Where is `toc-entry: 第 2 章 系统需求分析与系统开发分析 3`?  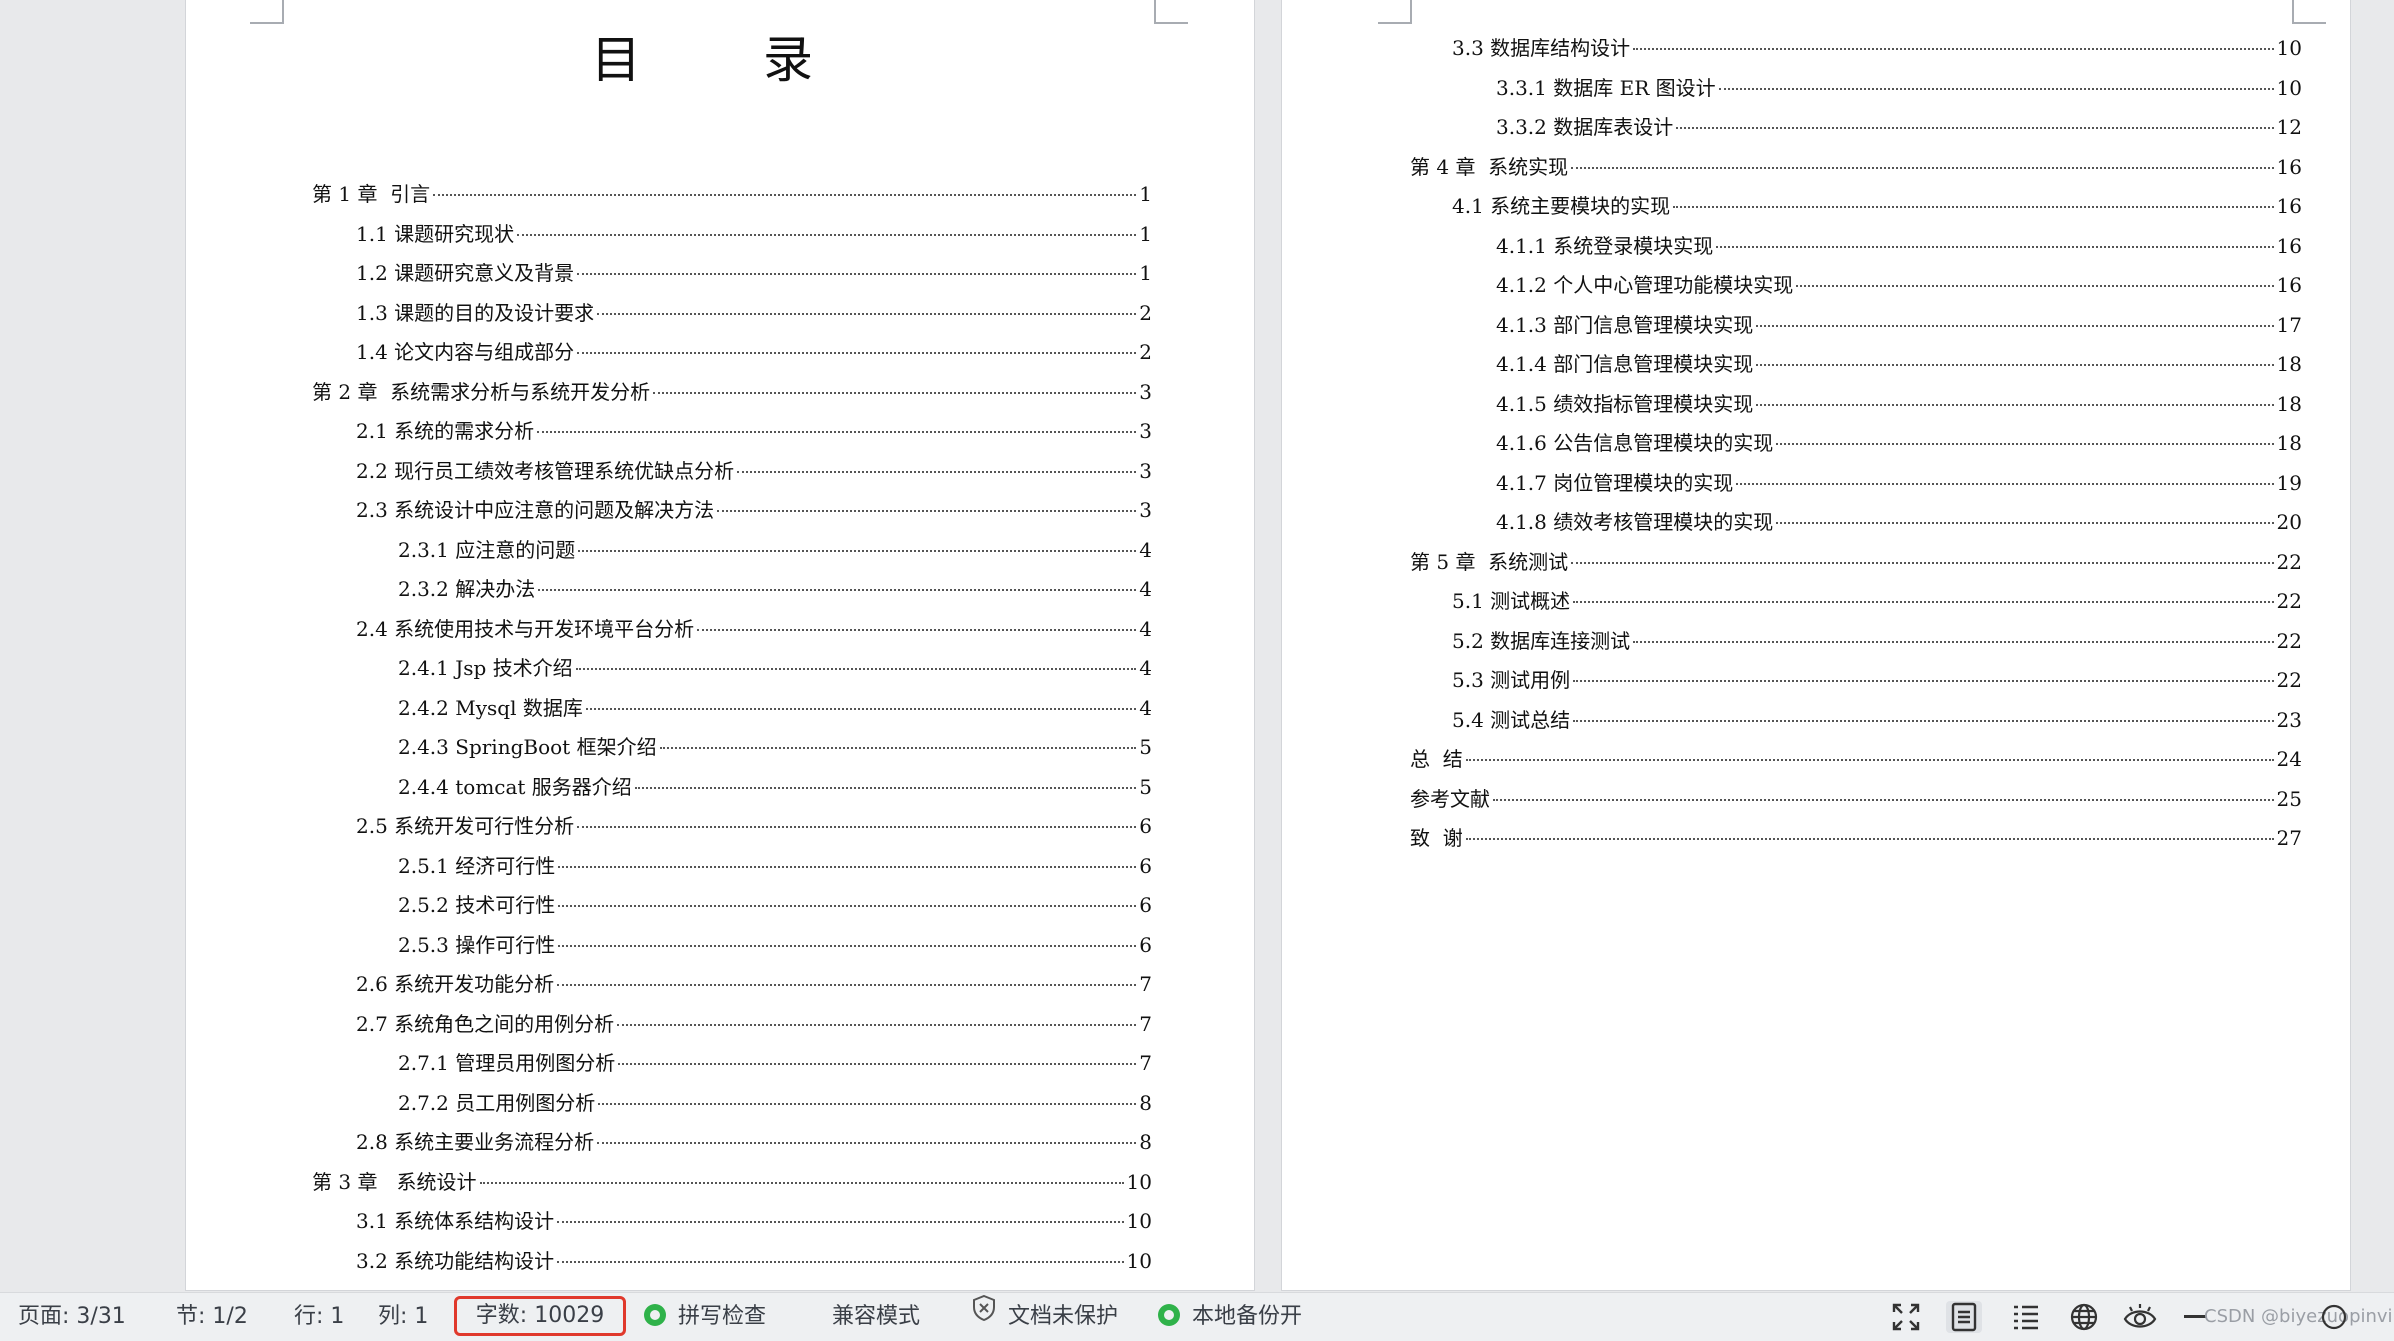
toc-entry: 第 2 章 系统需求分析与系统开发分析 3 is located at coordinates (732, 392).